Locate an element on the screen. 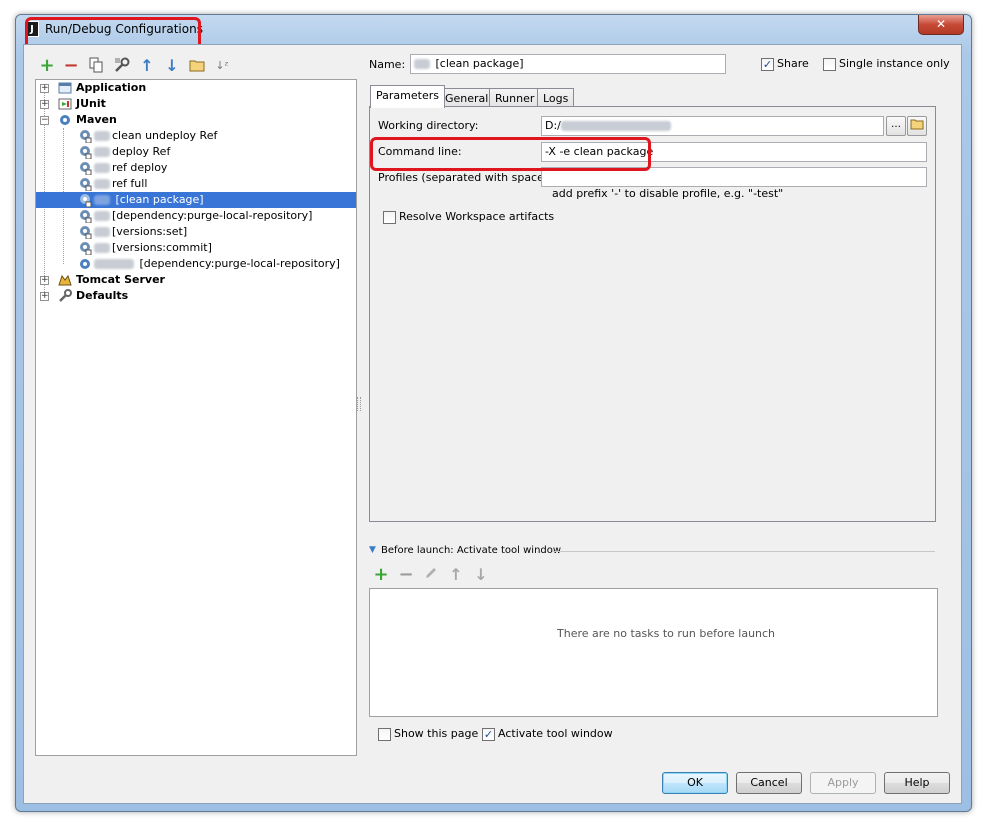 Image resolution: width=987 pixels, height=826 pixels. folder-icon is located at coordinates (197, 66).